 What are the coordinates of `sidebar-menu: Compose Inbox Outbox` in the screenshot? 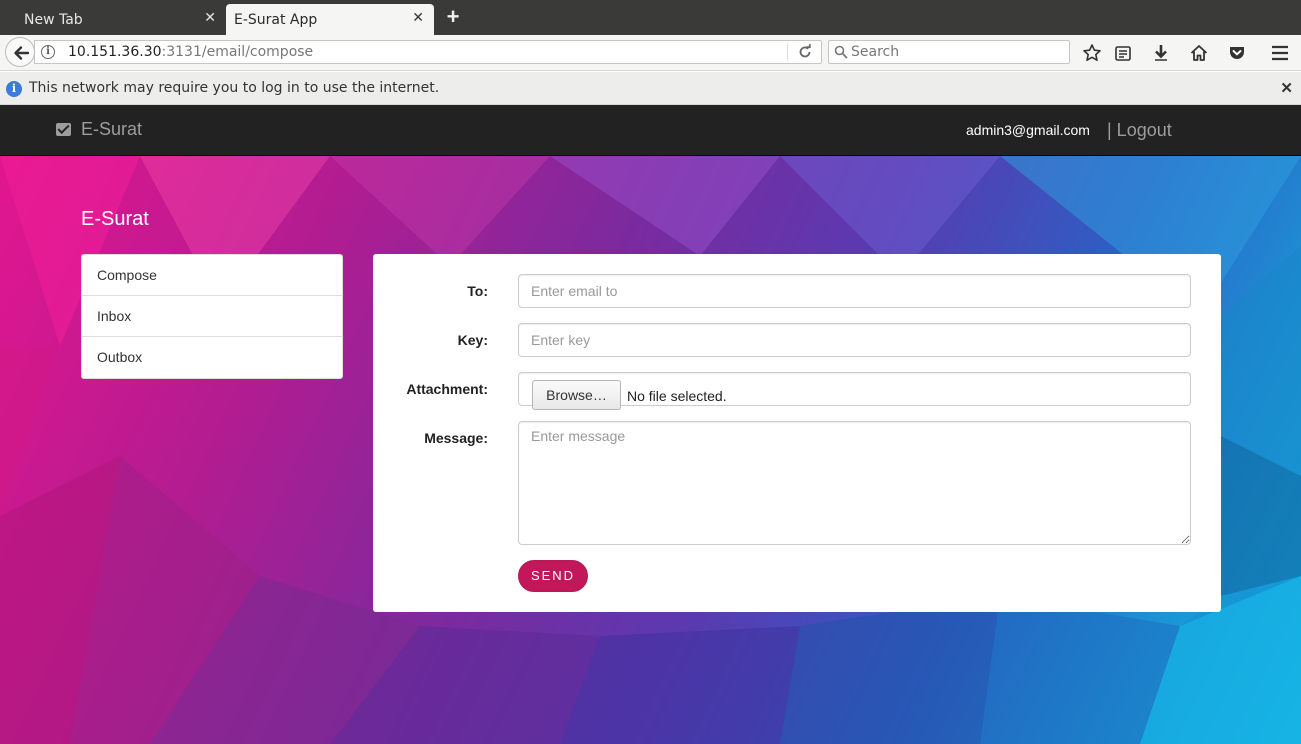 It's located at (212, 316).